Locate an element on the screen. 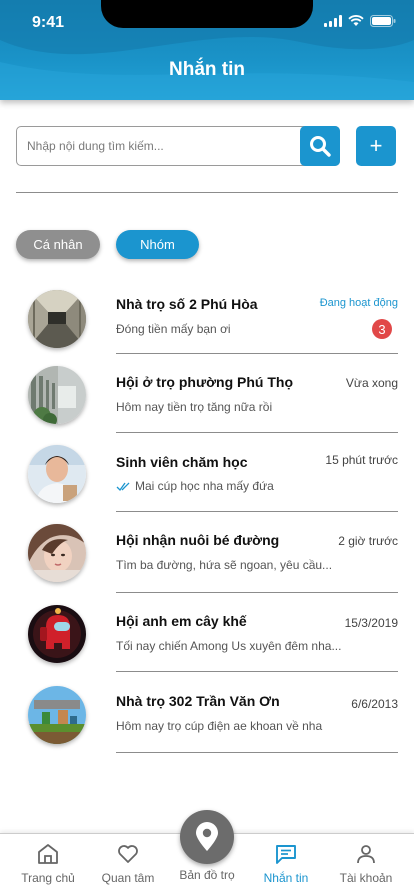 This screenshot has height=896, width=414. status-icons is located at coordinates (360, 21).